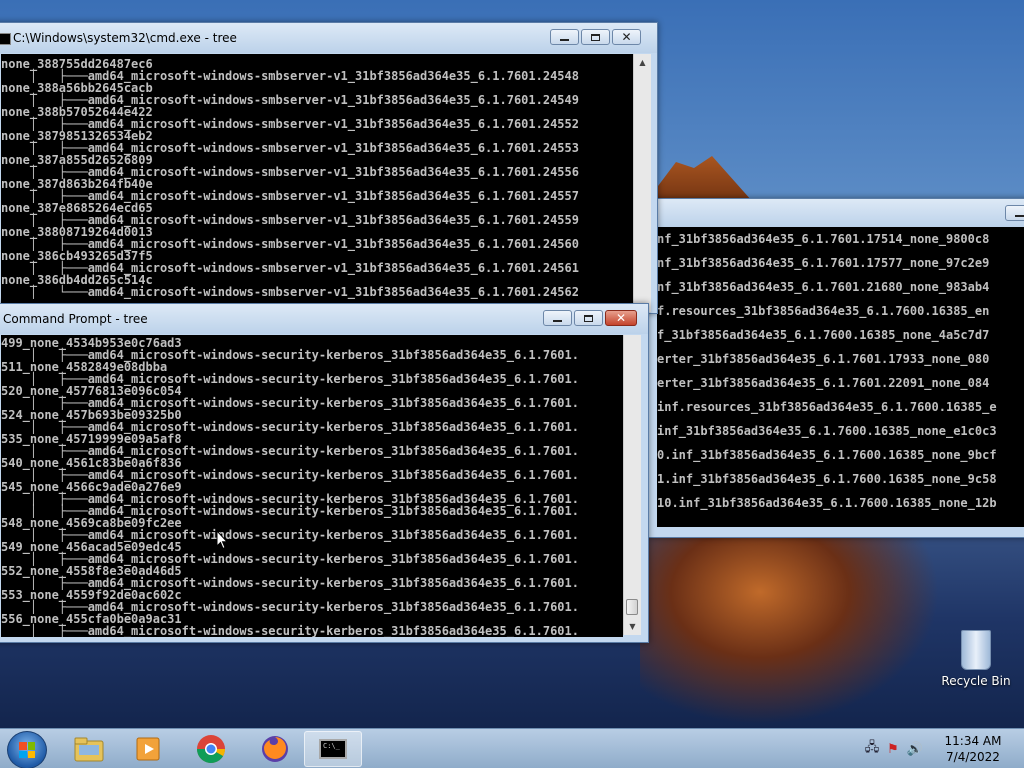 This screenshot has width=1024, height=768. I want to click on right-window-titlebar, so click(836, 213).